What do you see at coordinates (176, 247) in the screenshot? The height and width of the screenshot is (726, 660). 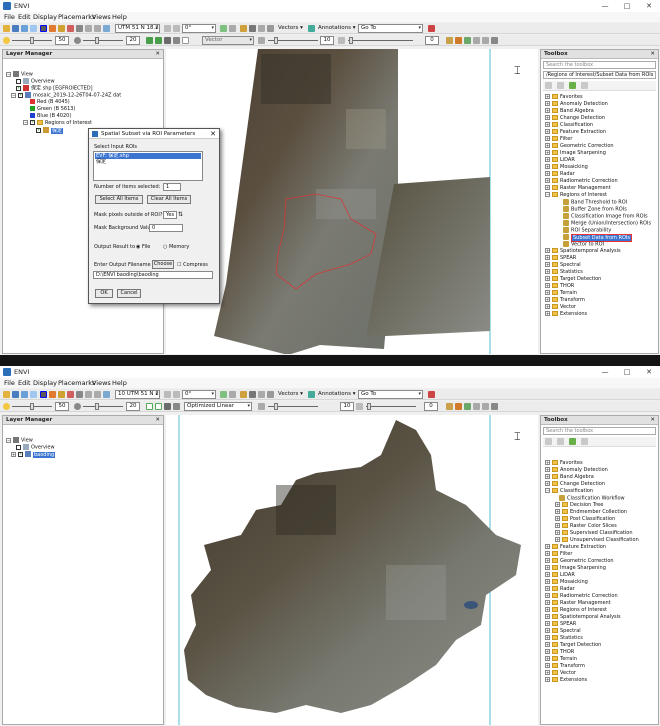 I see `output-memory-radio: ○ Memory` at bounding box center [176, 247].